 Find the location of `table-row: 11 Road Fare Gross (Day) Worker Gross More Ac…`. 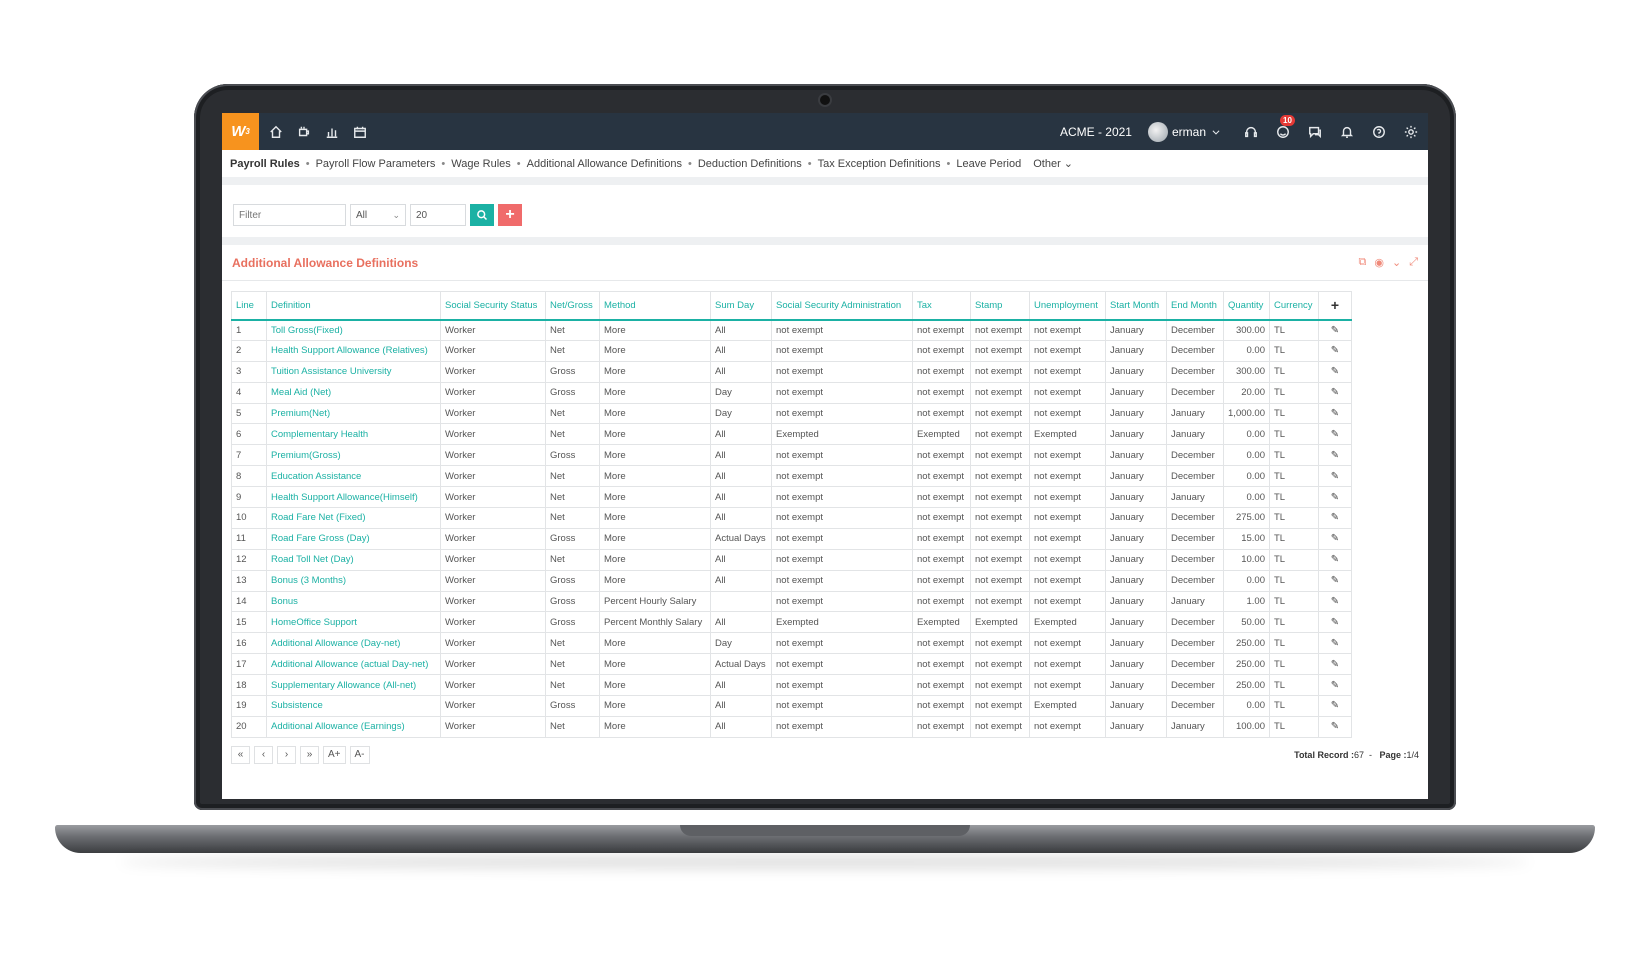

table-row: 11 Road Fare Gross (Day) Worker Gross More Ac… is located at coordinates (791, 538).